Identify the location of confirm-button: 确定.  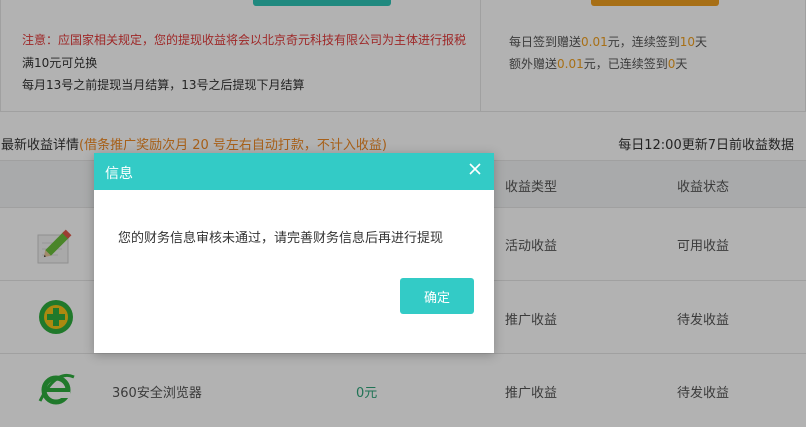
(437, 296).